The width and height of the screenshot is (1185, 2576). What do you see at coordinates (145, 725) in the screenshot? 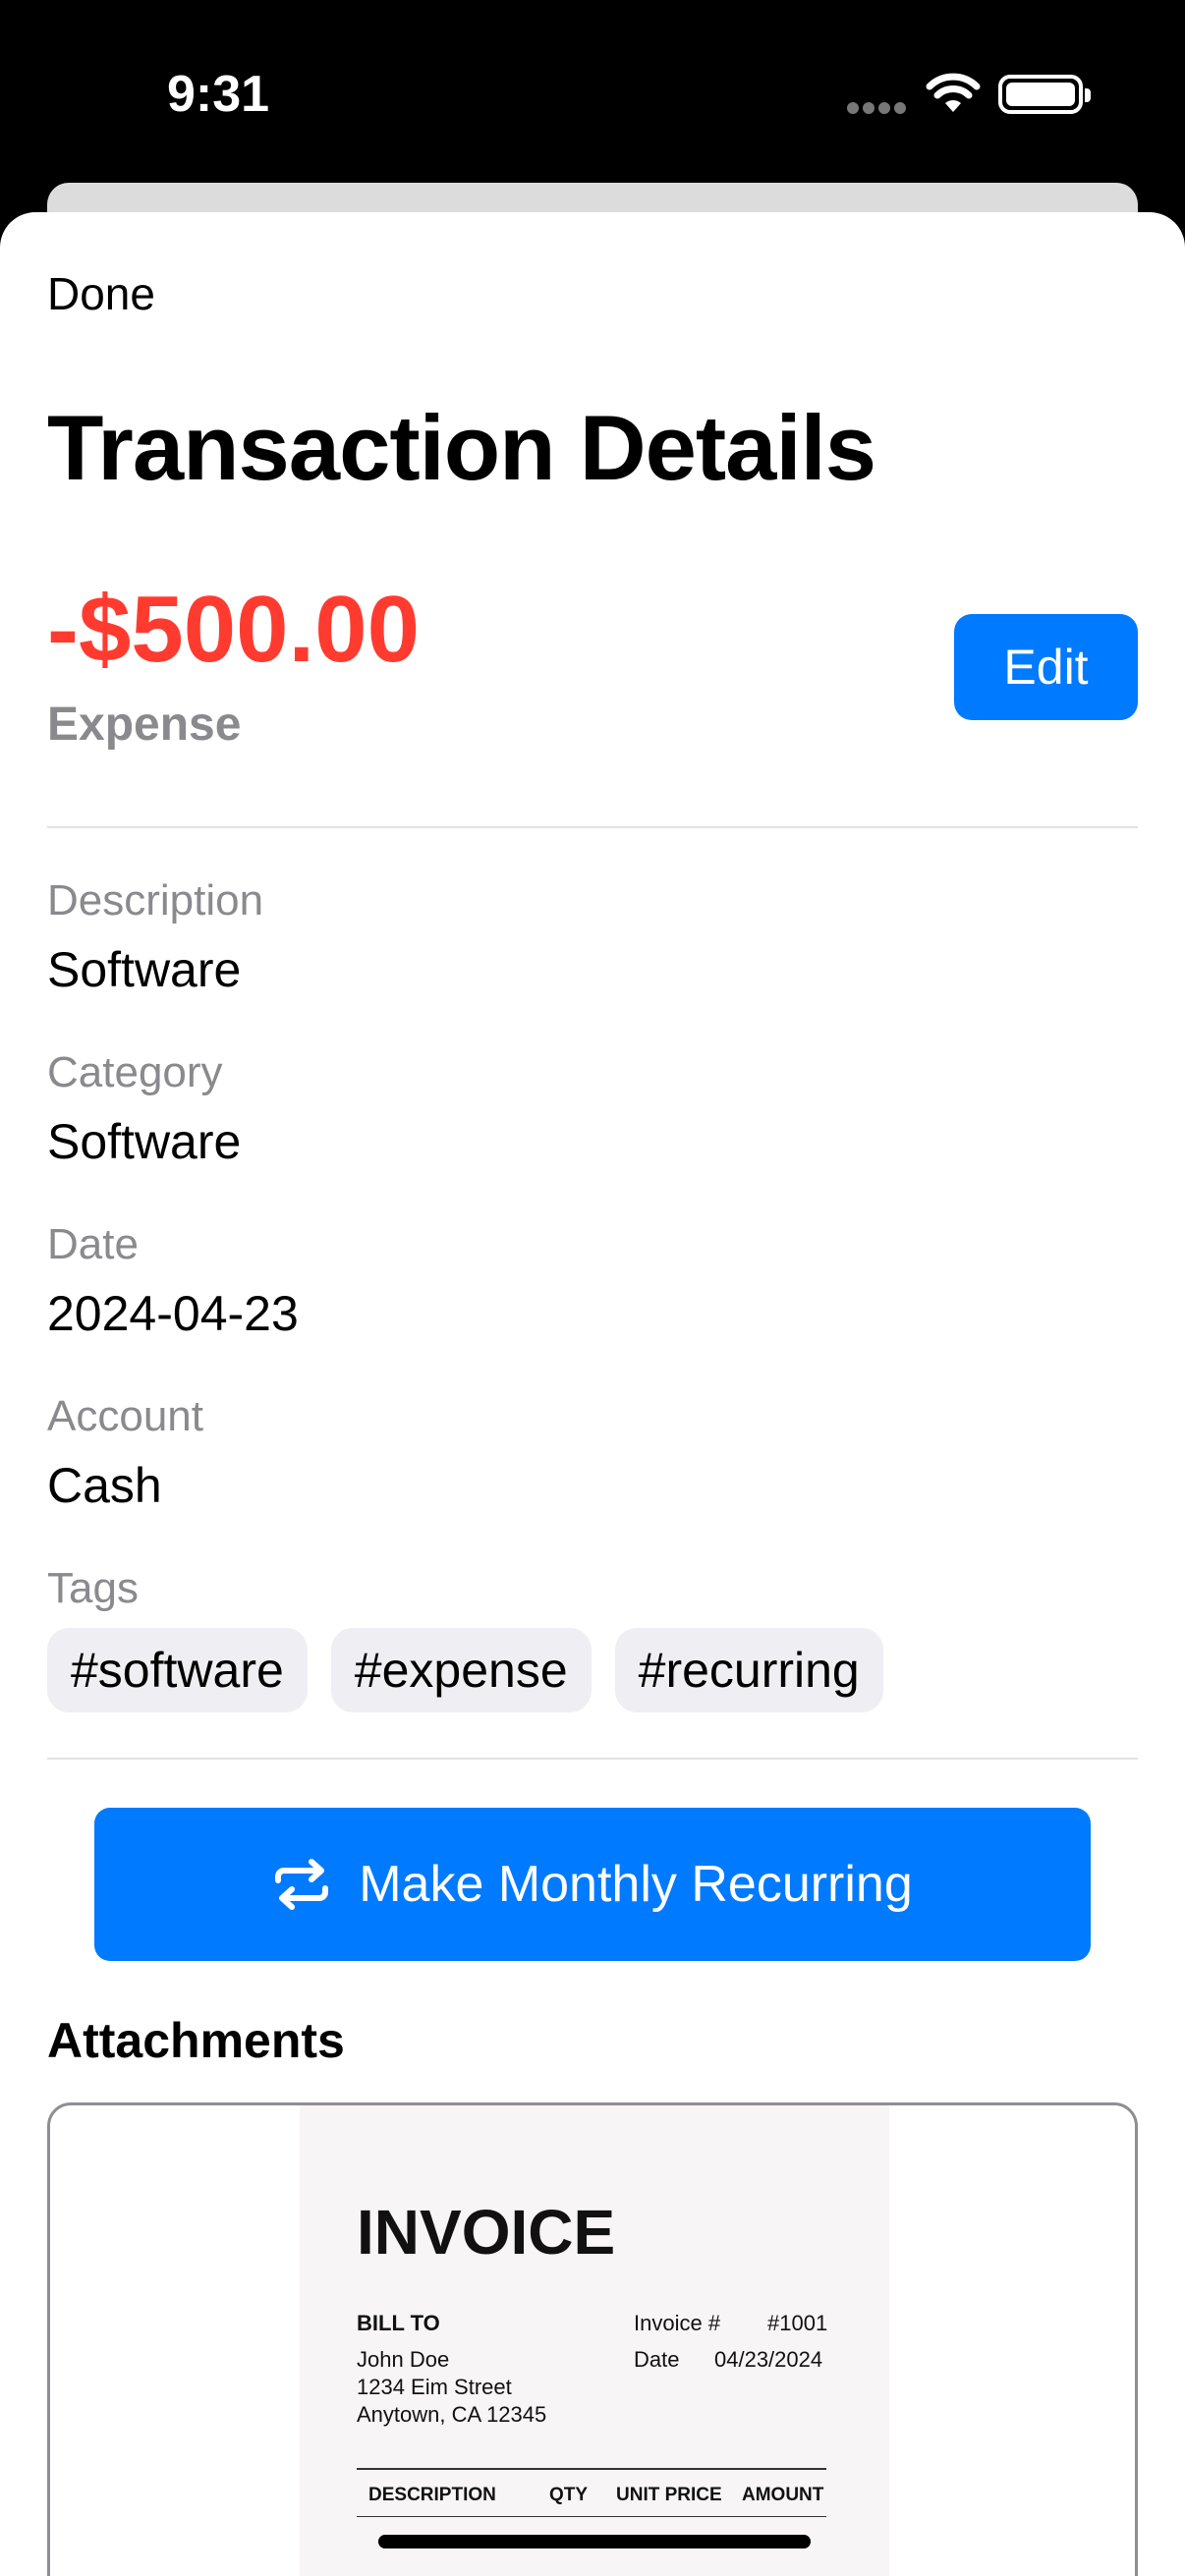
I see `transaction-type: Expense` at bounding box center [145, 725].